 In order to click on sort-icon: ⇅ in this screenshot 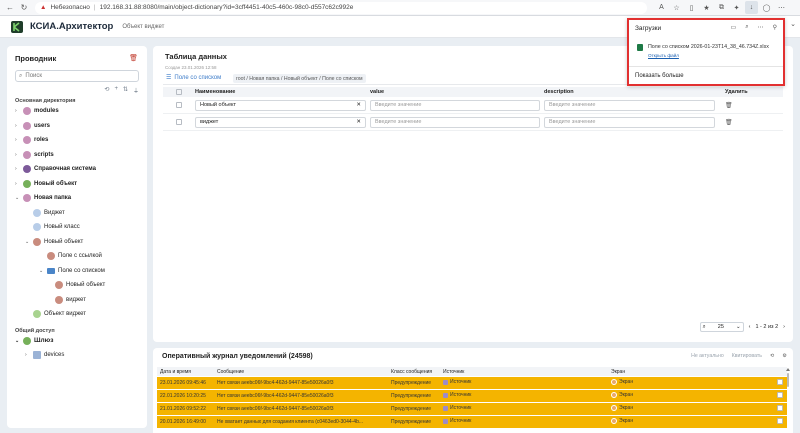, I will do `click(125, 90)`.